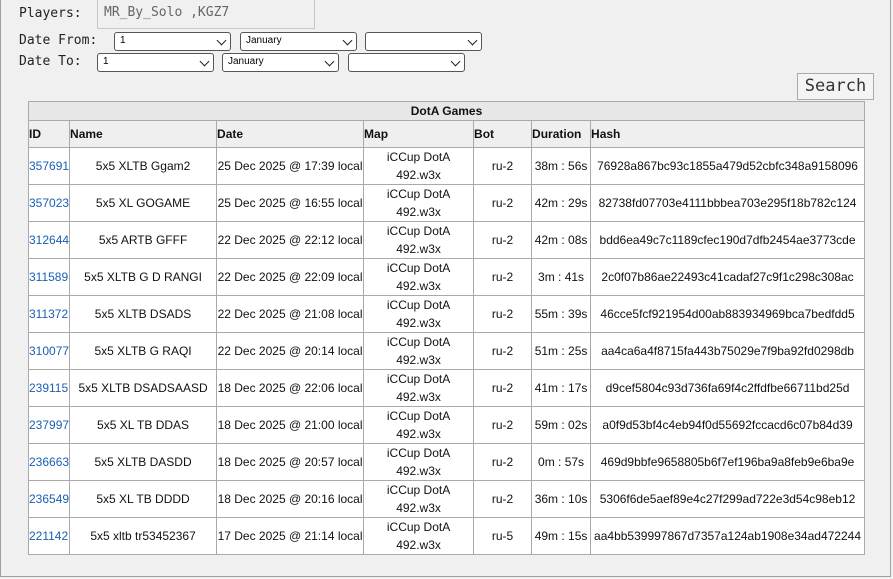  I want to click on game-id-link: 357023, so click(49, 203).